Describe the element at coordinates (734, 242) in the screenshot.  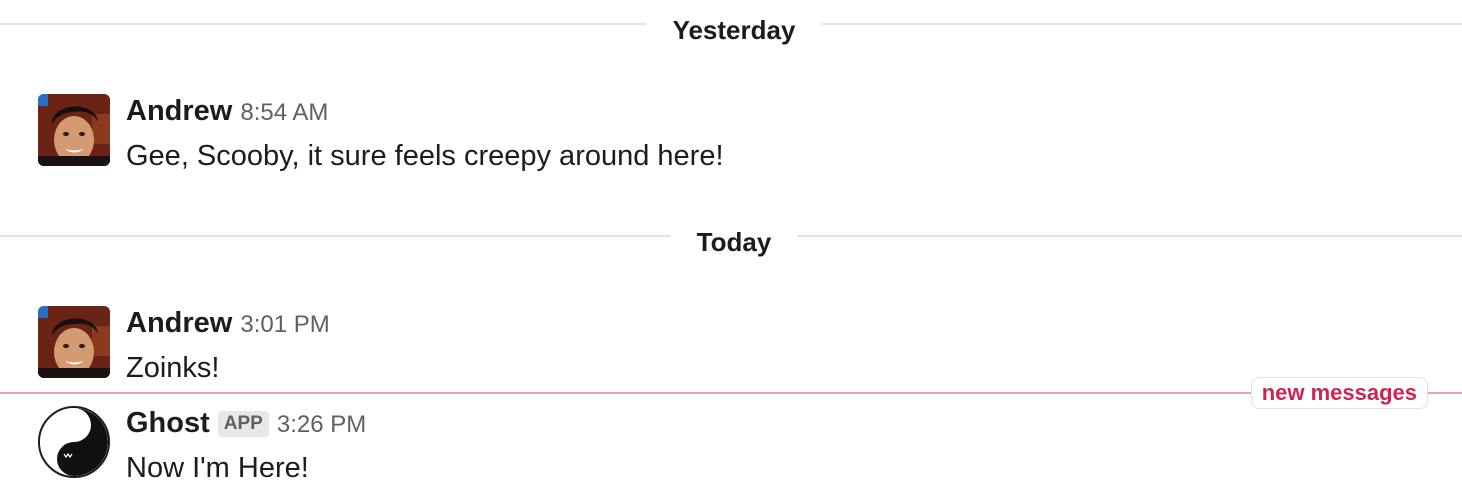
I see `day-divider-today: Today` at that location.